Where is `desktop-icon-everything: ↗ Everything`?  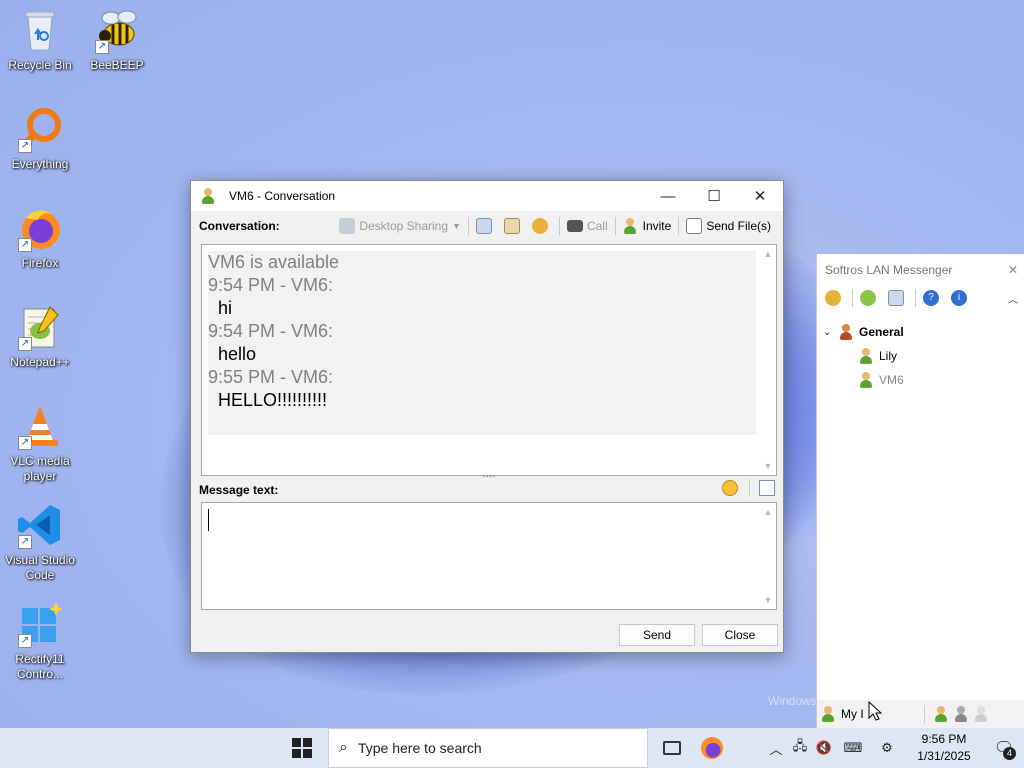 desktop-icon-everything: ↗ Everything is located at coordinates (40, 138).